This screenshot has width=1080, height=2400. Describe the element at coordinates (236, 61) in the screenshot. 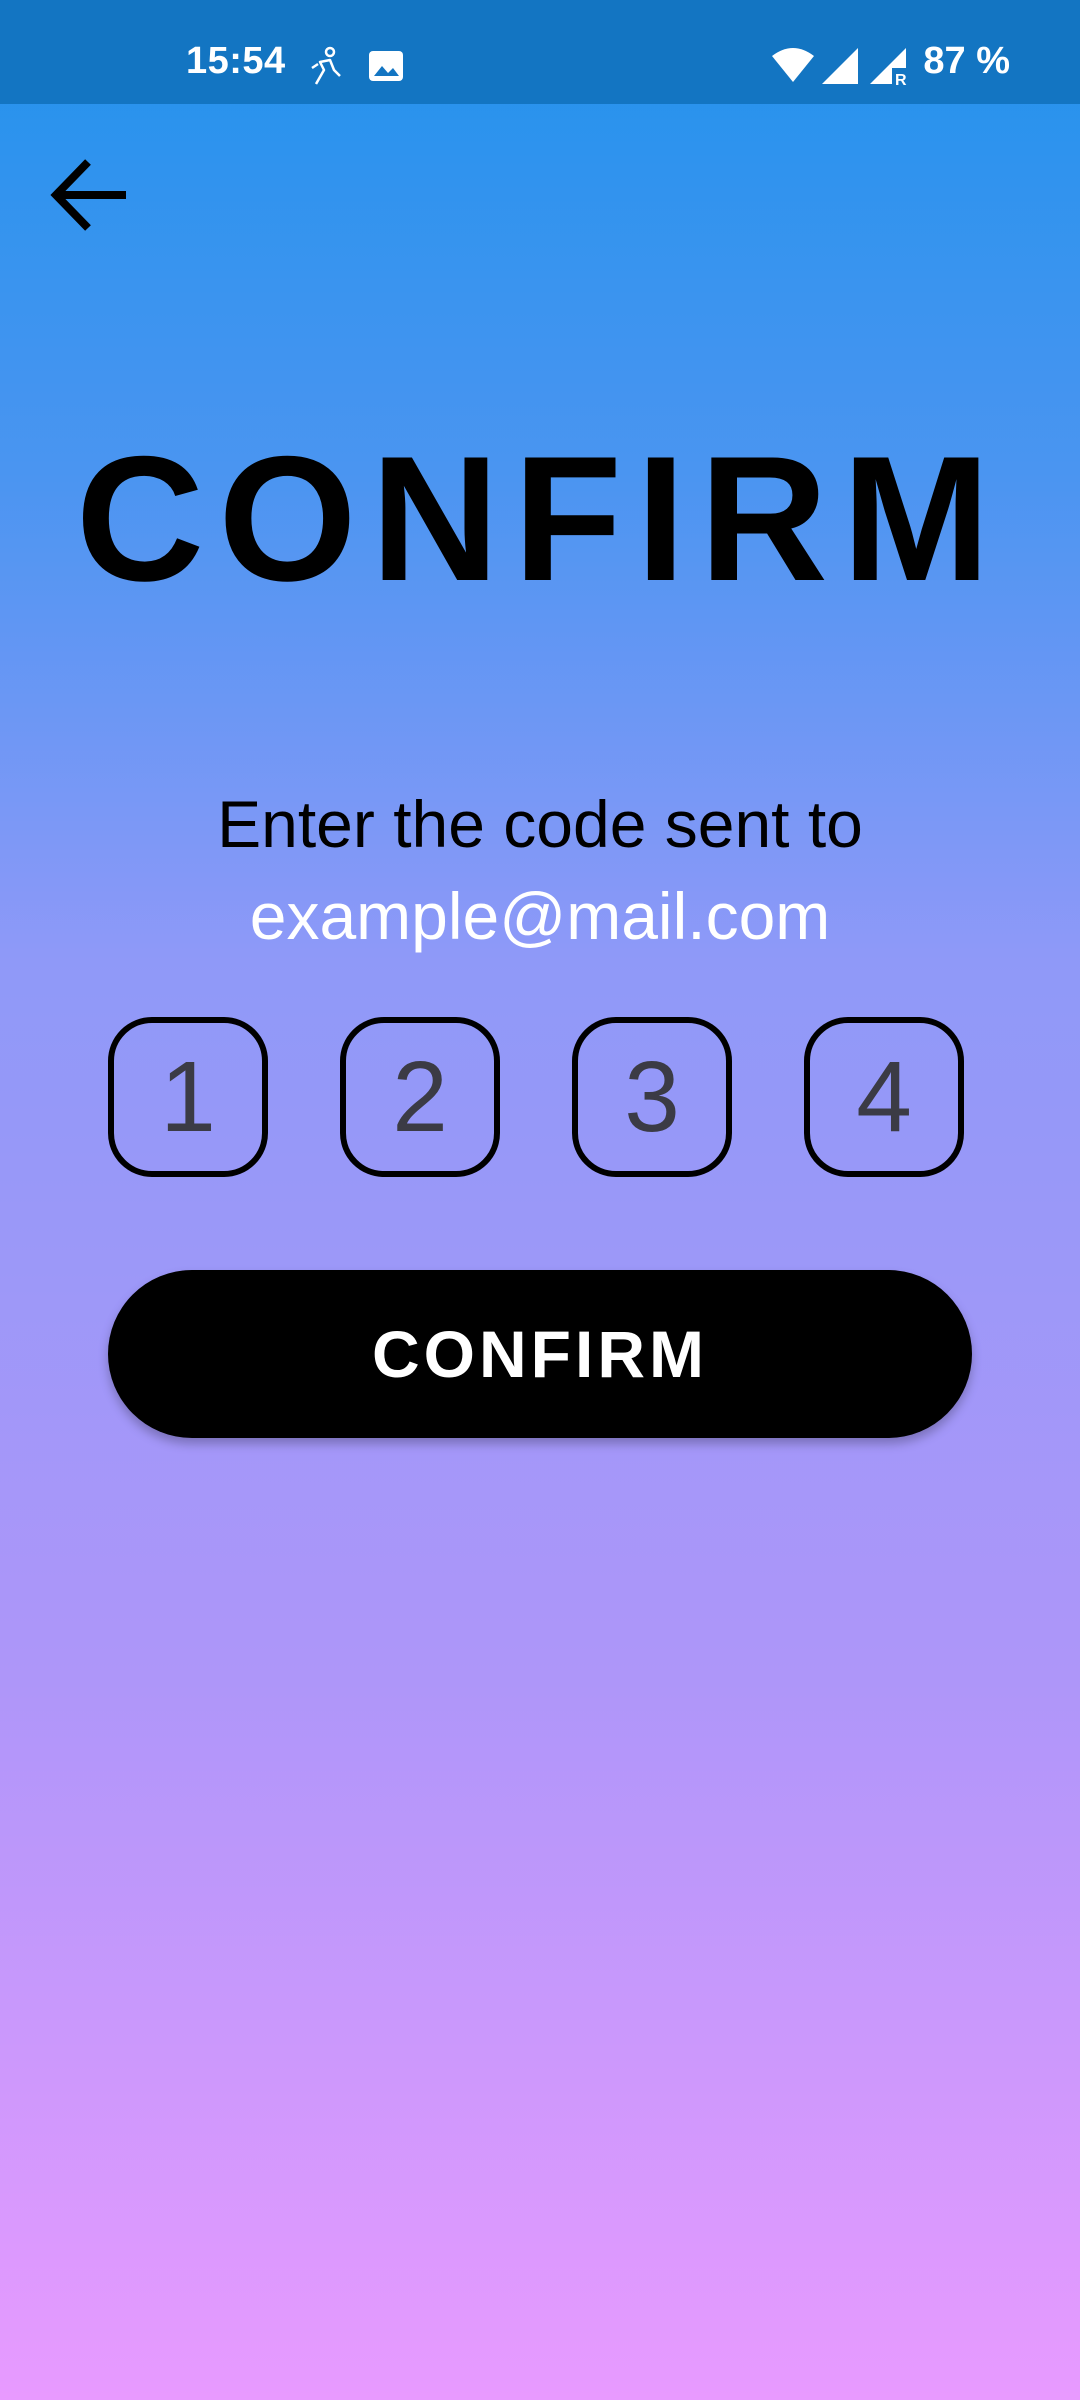

I see `status-time: 15:54` at that location.